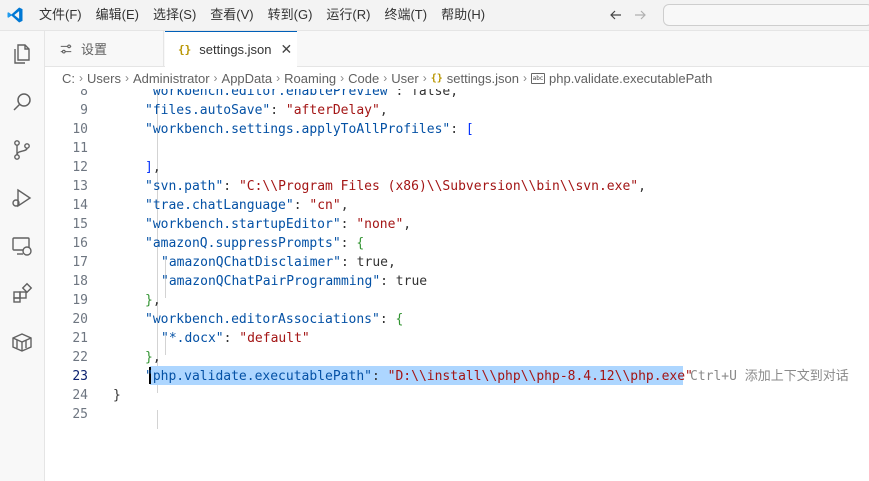  What do you see at coordinates (104, 78) in the screenshot?
I see `breadcrumb-item: Users` at bounding box center [104, 78].